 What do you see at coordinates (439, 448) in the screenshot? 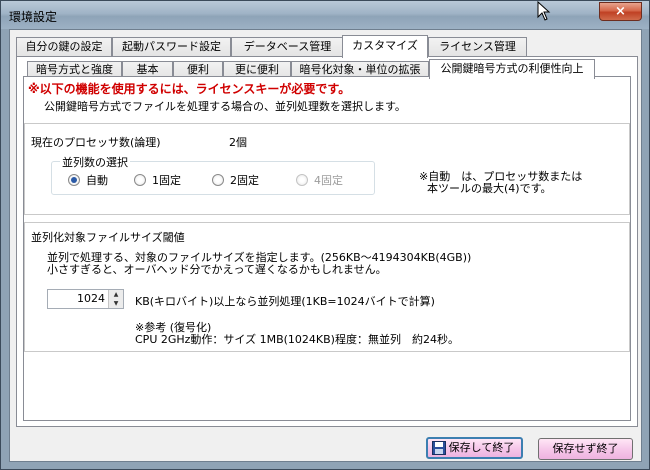
I see `save-floppy-icon` at bounding box center [439, 448].